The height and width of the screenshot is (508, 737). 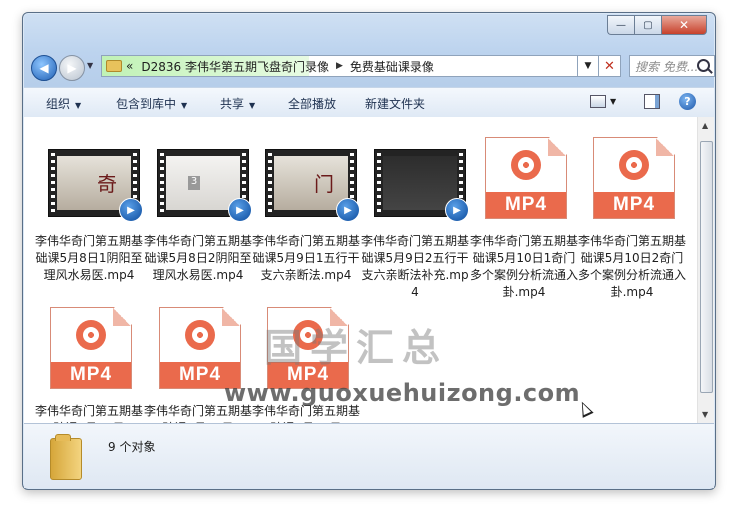 I want to click on include-library-menu: 包含到库中 ▼, so click(x=151, y=103).